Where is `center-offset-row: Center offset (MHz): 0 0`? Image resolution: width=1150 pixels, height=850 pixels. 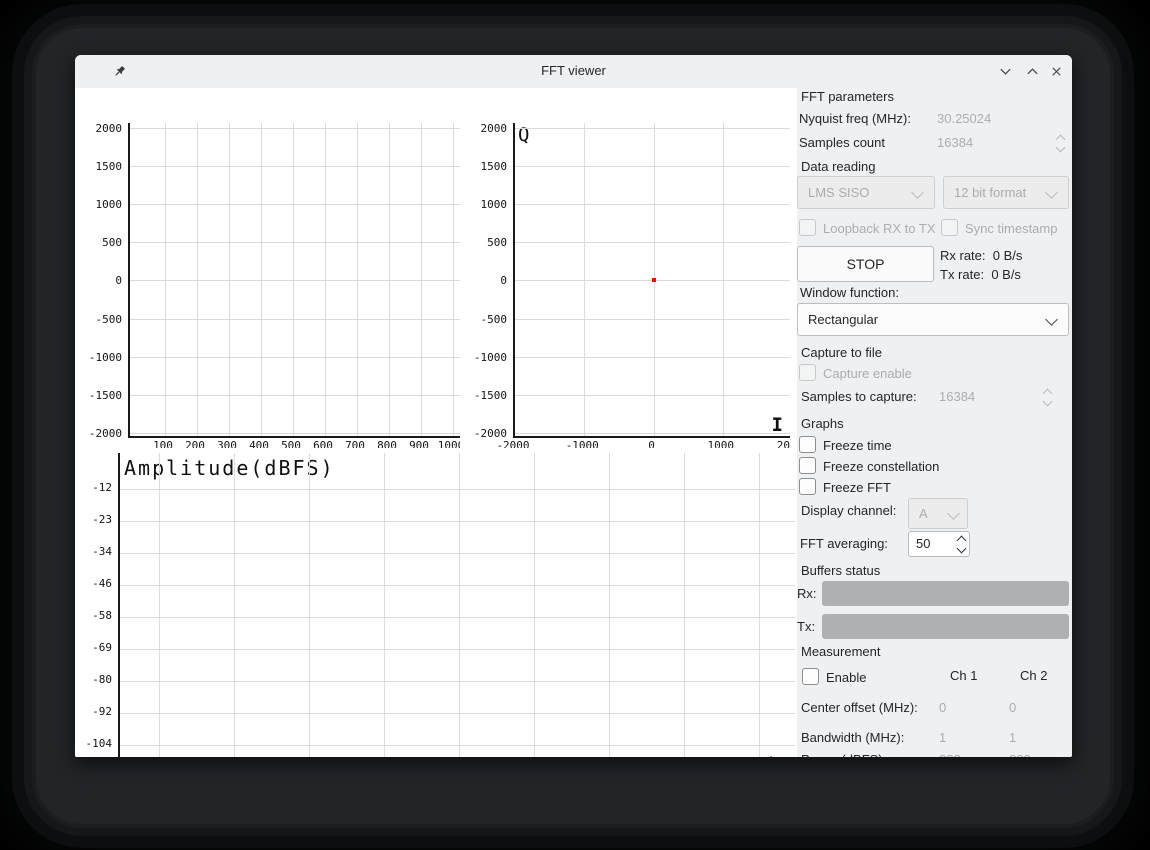 center-offset-row: Center offset (MHz): 0 0 is located at coordinates (935, 707).